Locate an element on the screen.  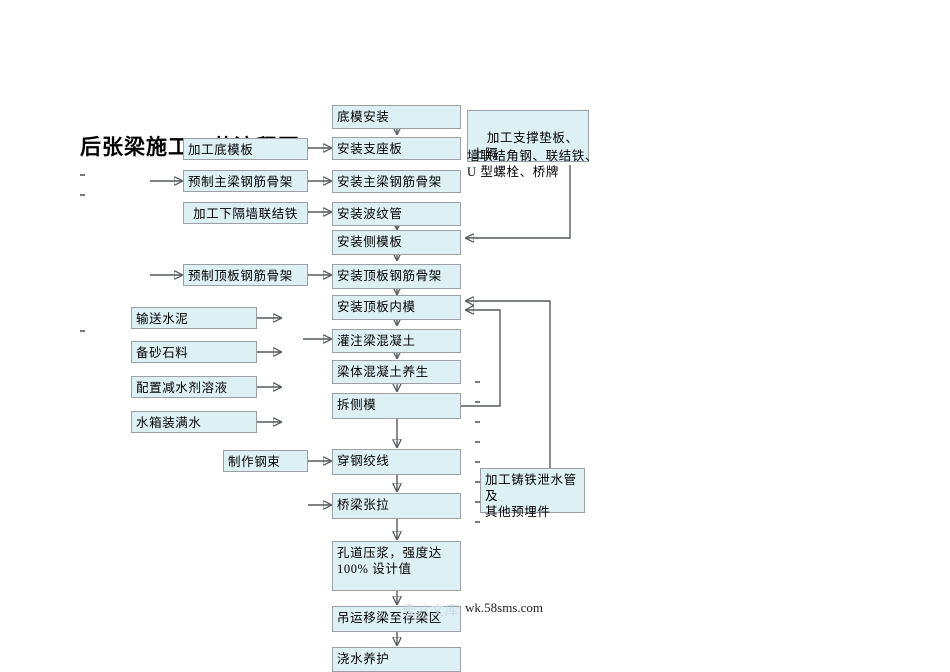
node-thread-steel-strand: 穿钢绞线 is located at coordinates (396, 462).